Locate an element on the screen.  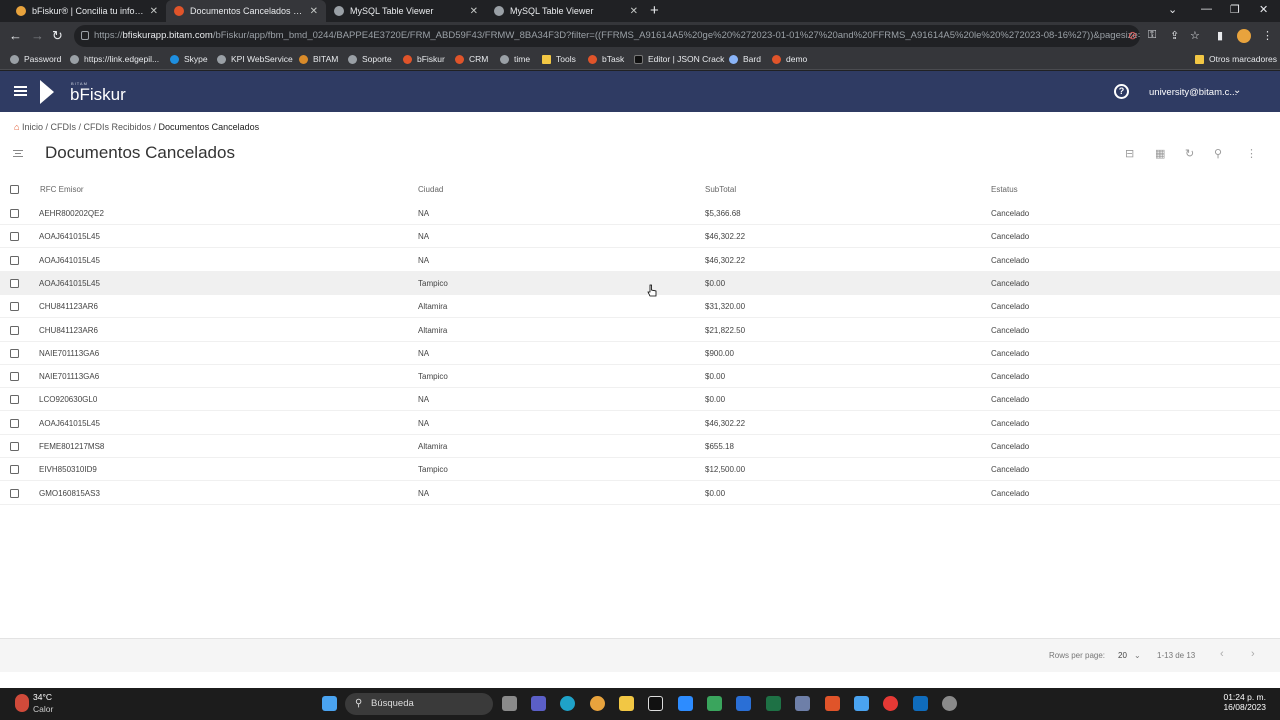
column-header-rfc: RFC Emisor is located at coordinates (62, 189).